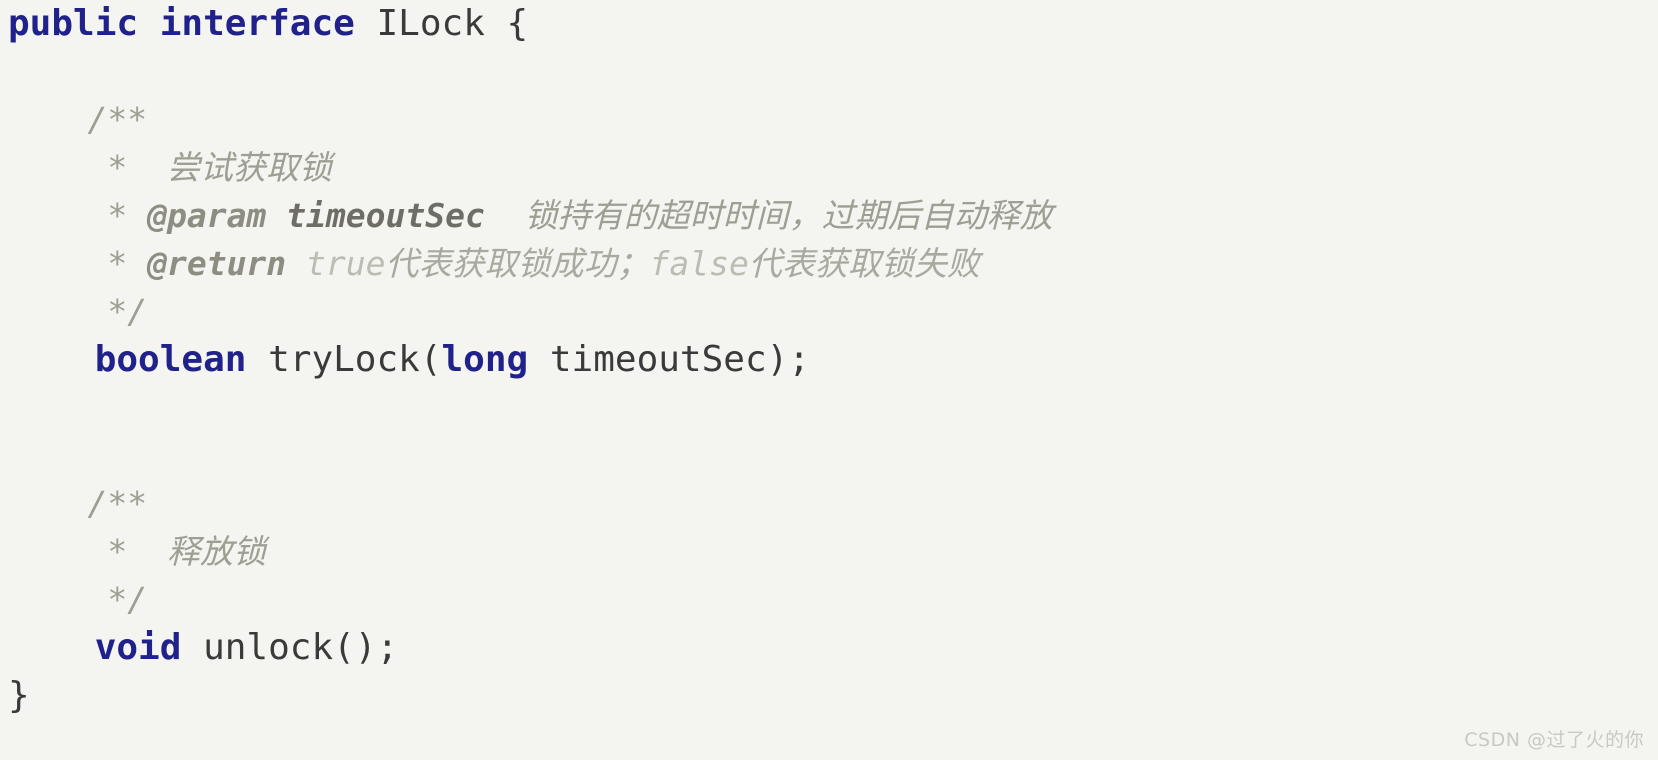  Describe the element at coordinates (117, 119) in the screenshot. I see `javadoc-open-1: /**` at that location.